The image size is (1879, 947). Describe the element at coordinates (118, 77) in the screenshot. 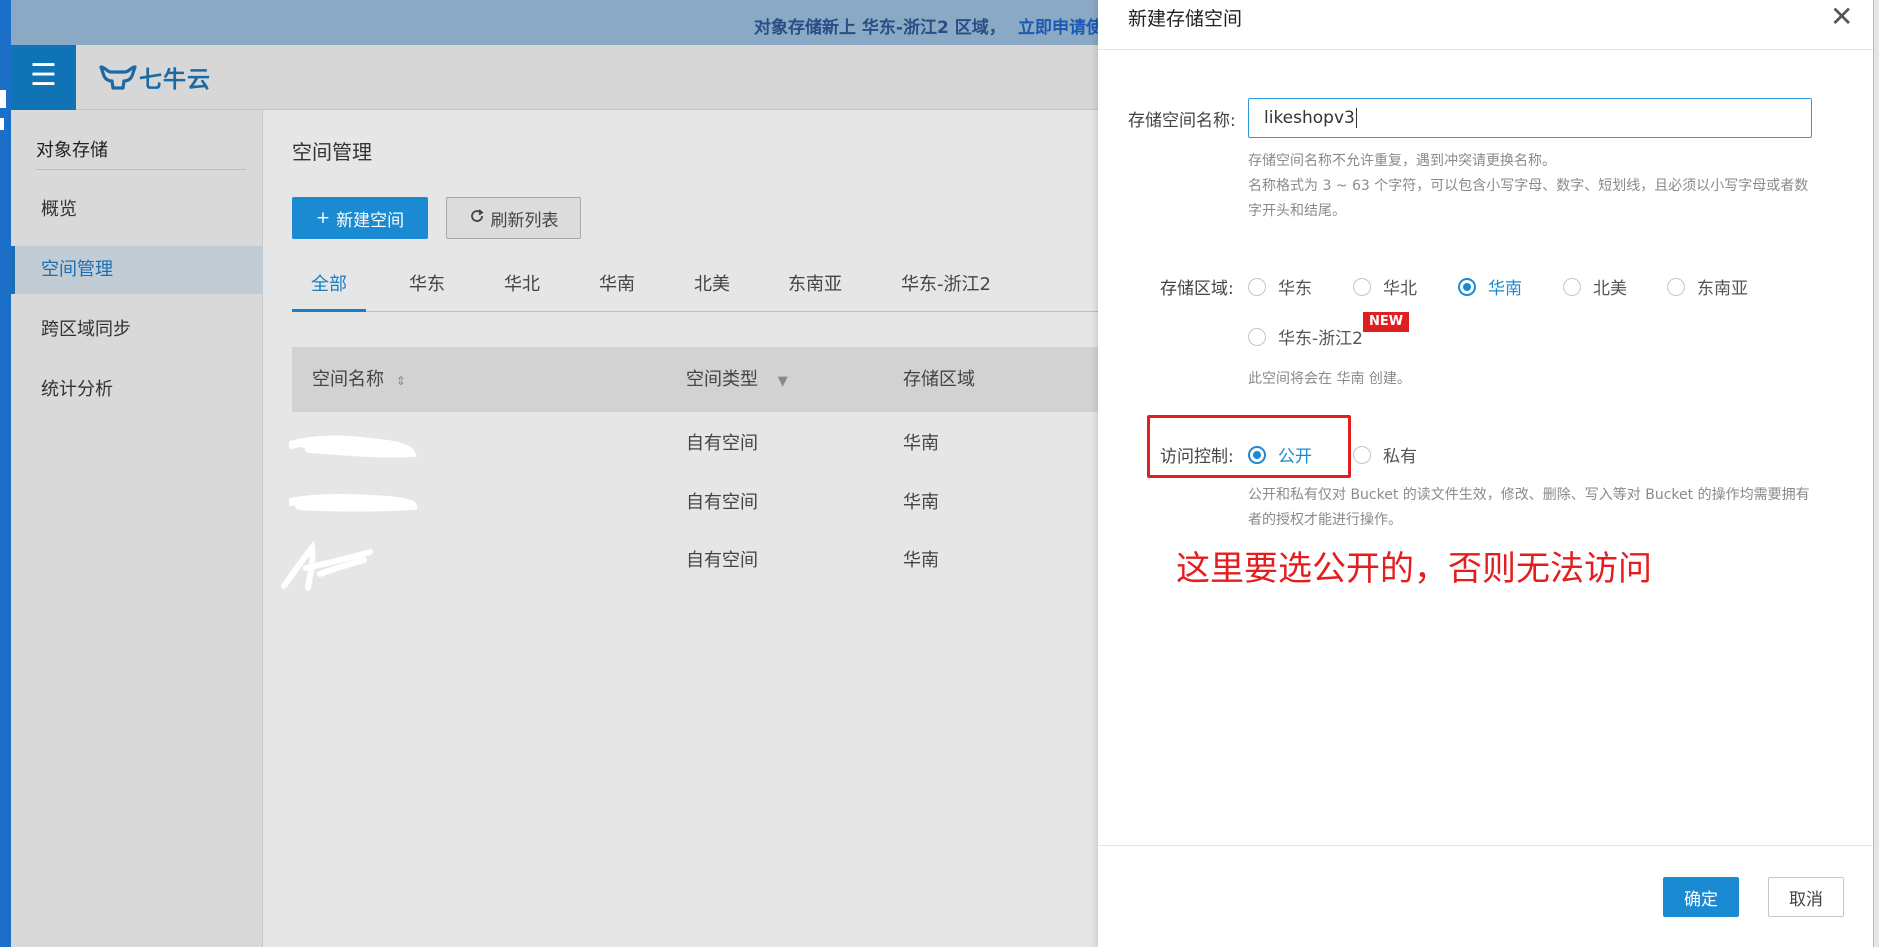

I see `qiniu-logo-icon` at that location.